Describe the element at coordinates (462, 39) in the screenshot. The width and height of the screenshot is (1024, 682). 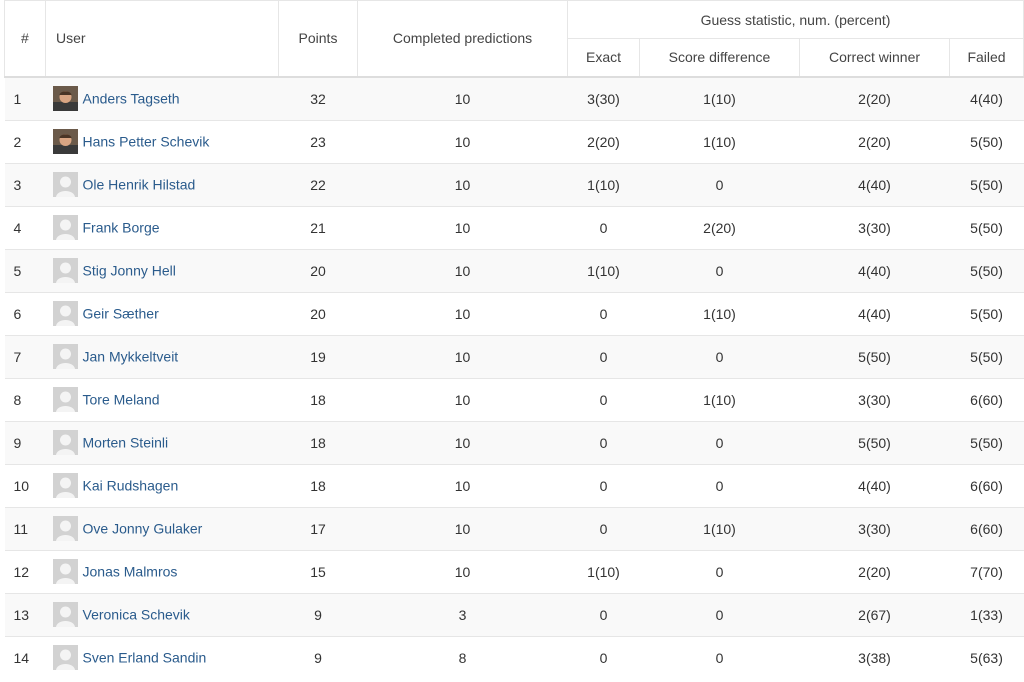
I see `header-completed-predictions: Completed predictions` at that location.